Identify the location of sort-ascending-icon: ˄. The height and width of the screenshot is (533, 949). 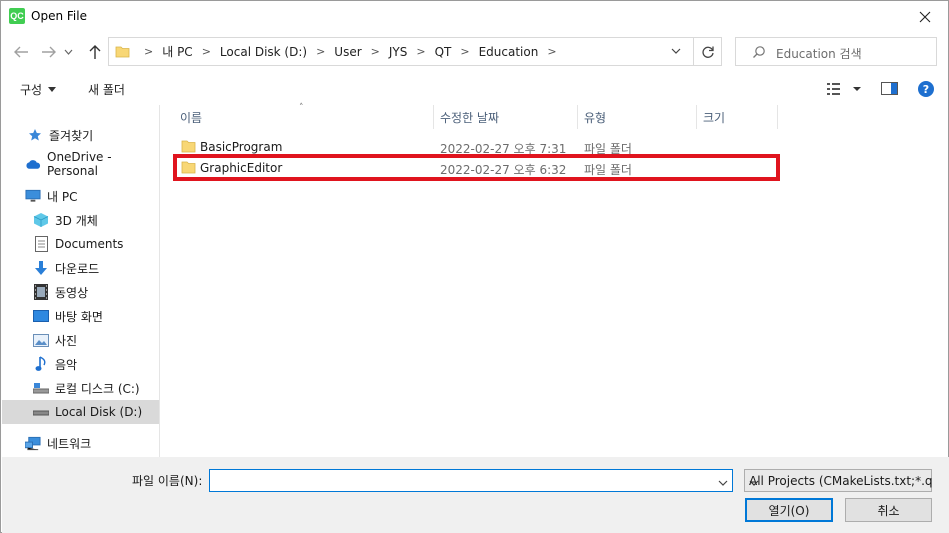
(301, 108).